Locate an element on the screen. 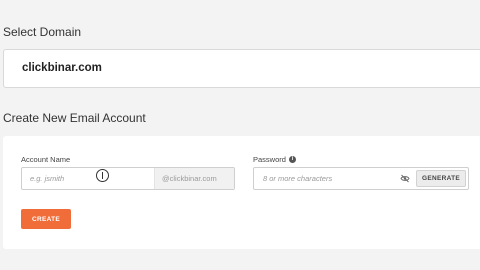 This screenshot has height=270, width=480. password-input is located at coordinates (324, 178).